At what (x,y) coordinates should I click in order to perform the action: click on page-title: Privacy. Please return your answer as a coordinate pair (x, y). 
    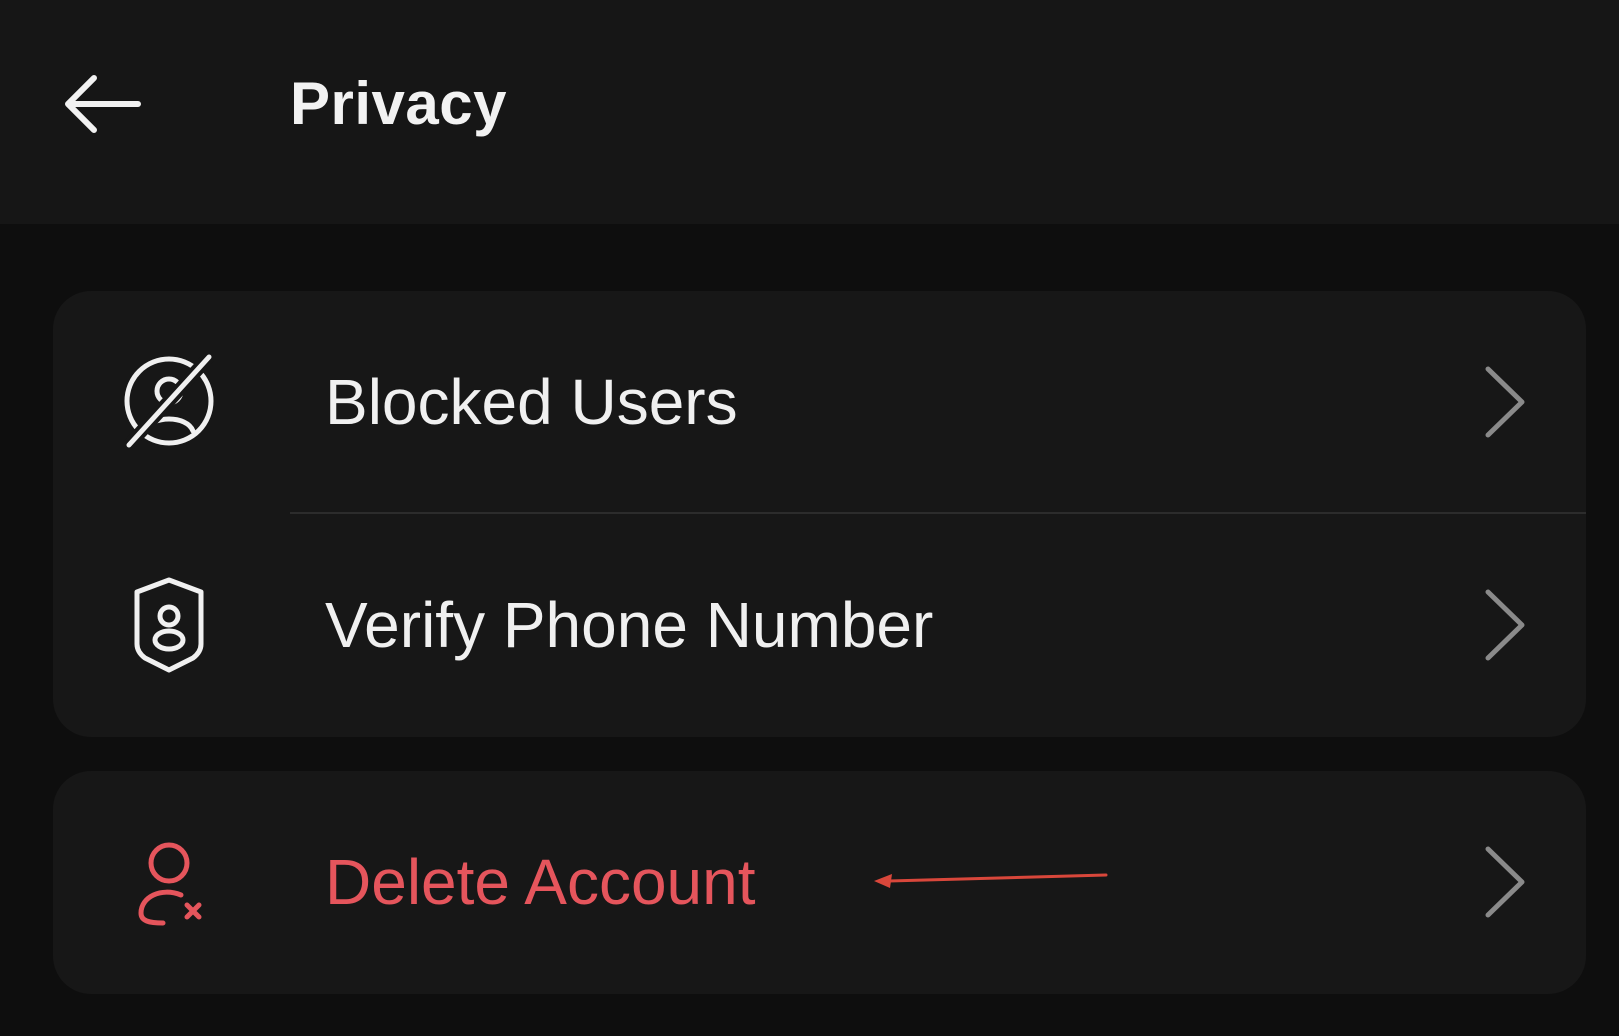
    Looking at the image, I should click on (399, 103).